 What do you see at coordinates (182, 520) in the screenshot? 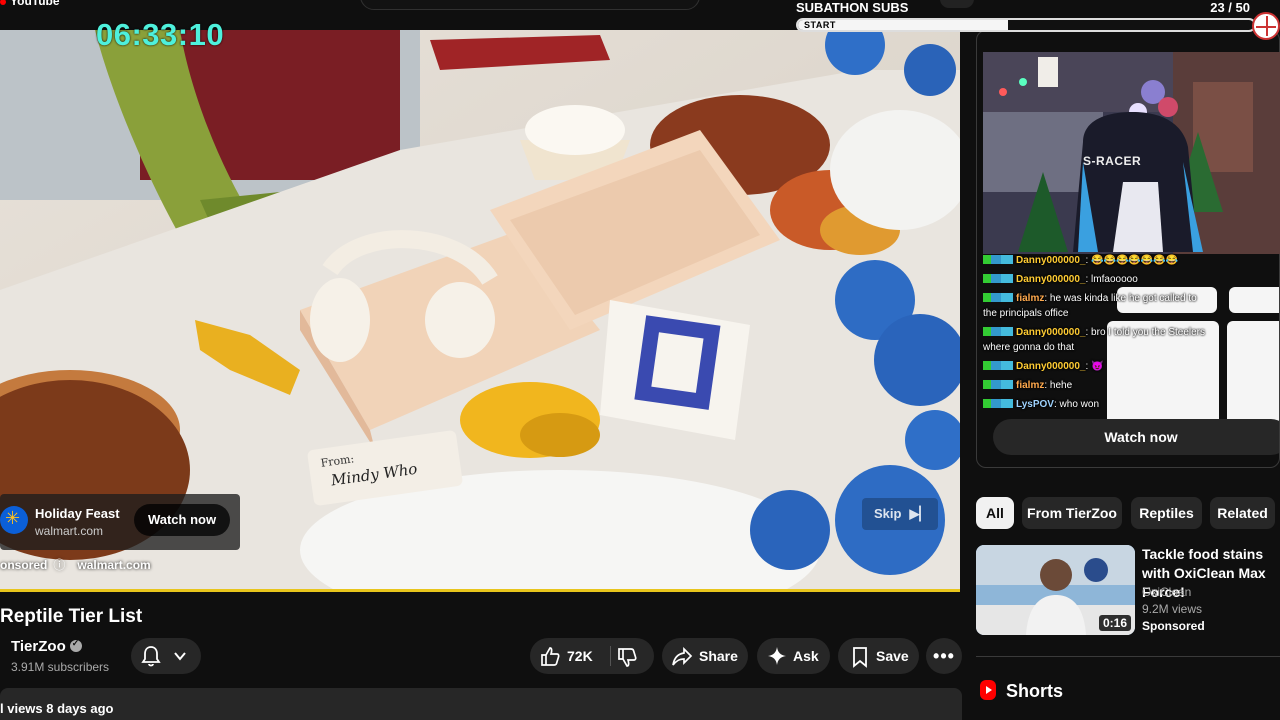
I see `ad-watch-now-button: Watch now` at bounding box center [182, 520].